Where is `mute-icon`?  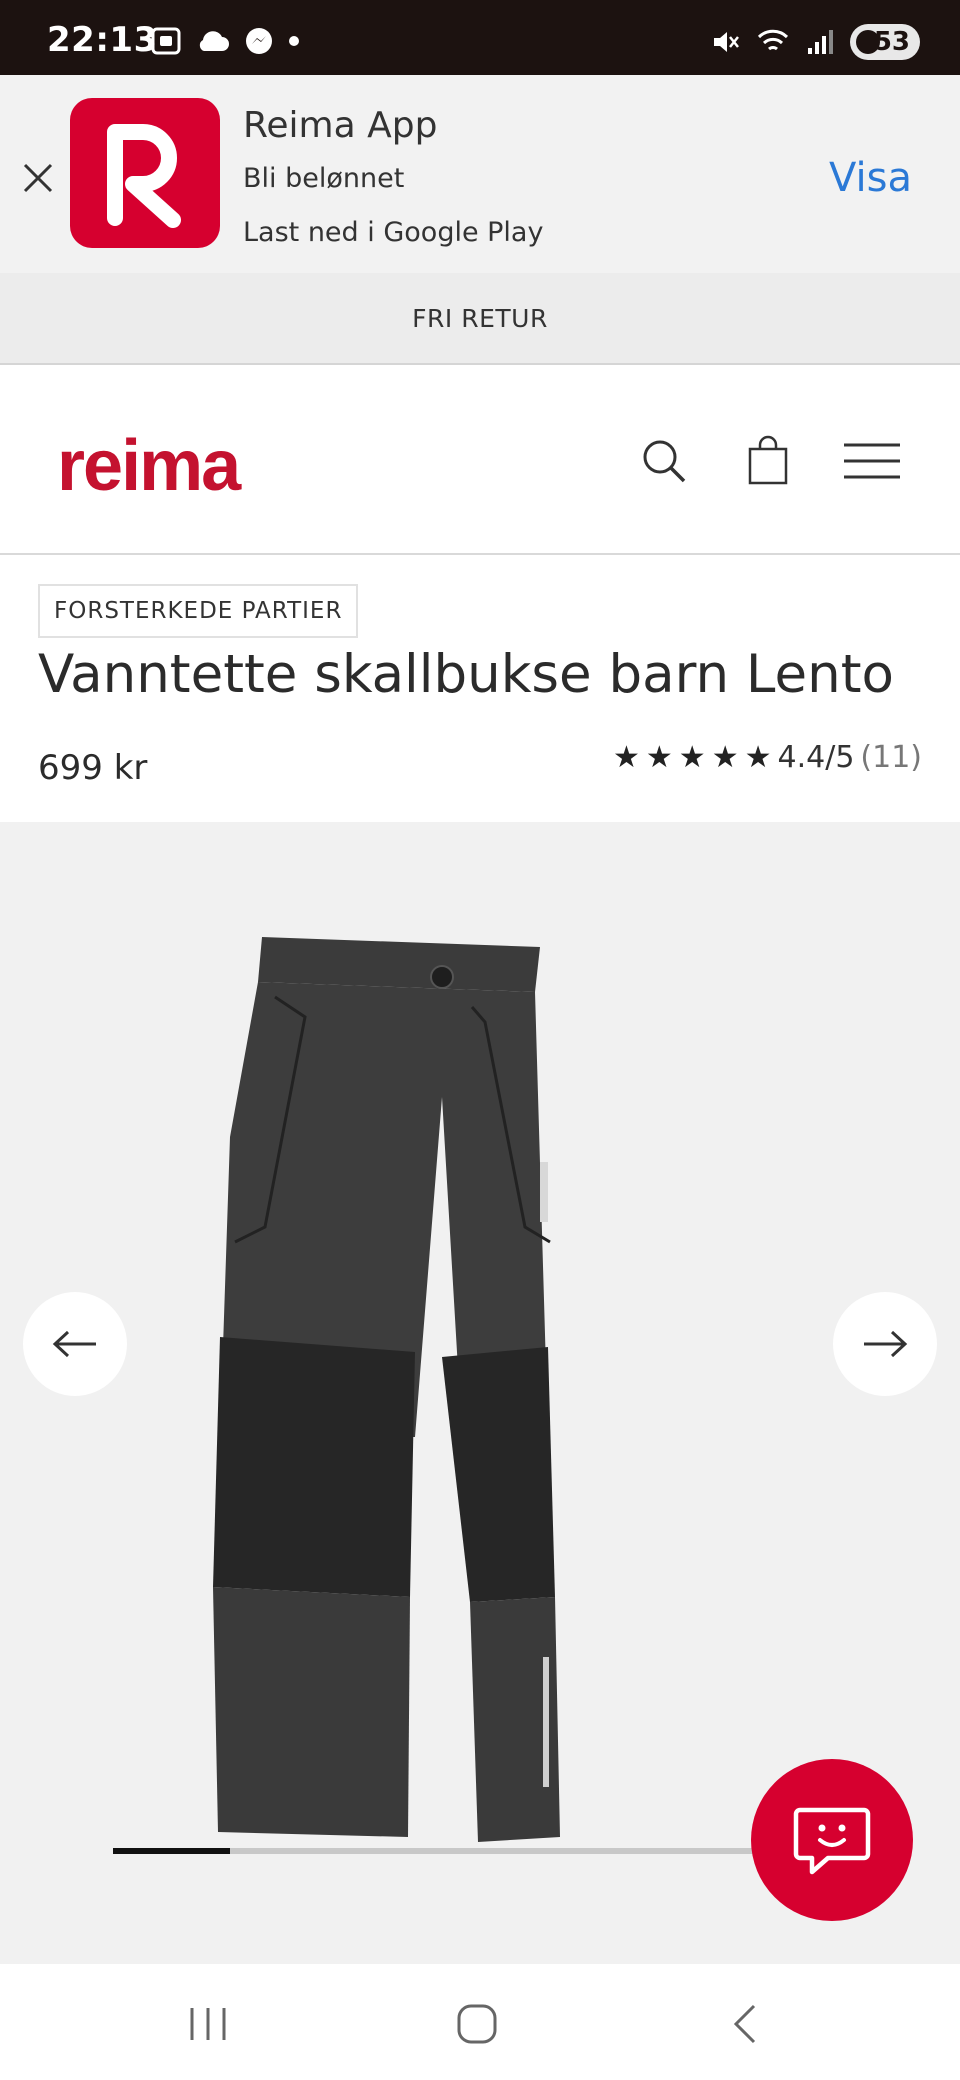
mute-icon is located at coordinates (726, 42).